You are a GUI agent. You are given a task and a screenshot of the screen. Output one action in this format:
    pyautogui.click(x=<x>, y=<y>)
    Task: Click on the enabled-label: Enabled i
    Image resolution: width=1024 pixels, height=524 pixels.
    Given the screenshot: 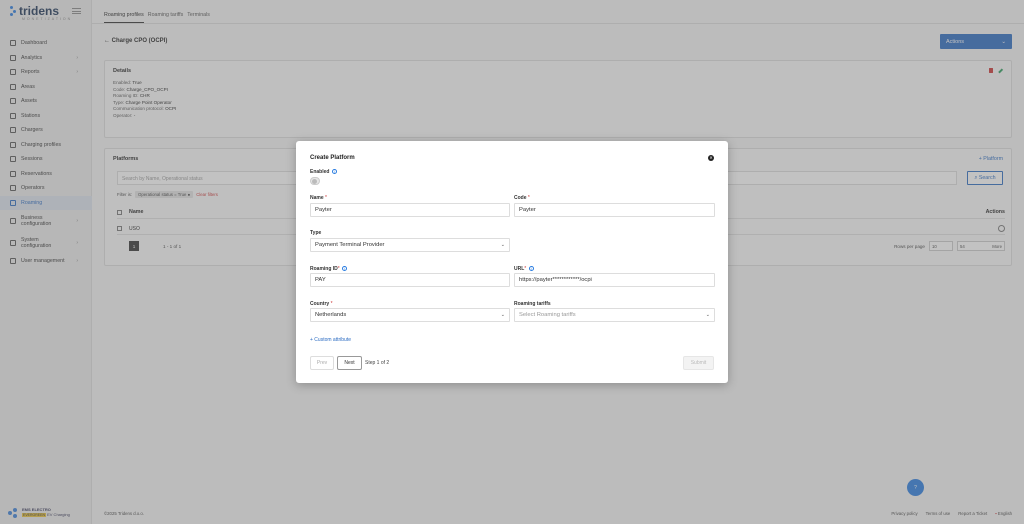 What is the action you would take?
    pyautogui.click(x=323, y=172)
    